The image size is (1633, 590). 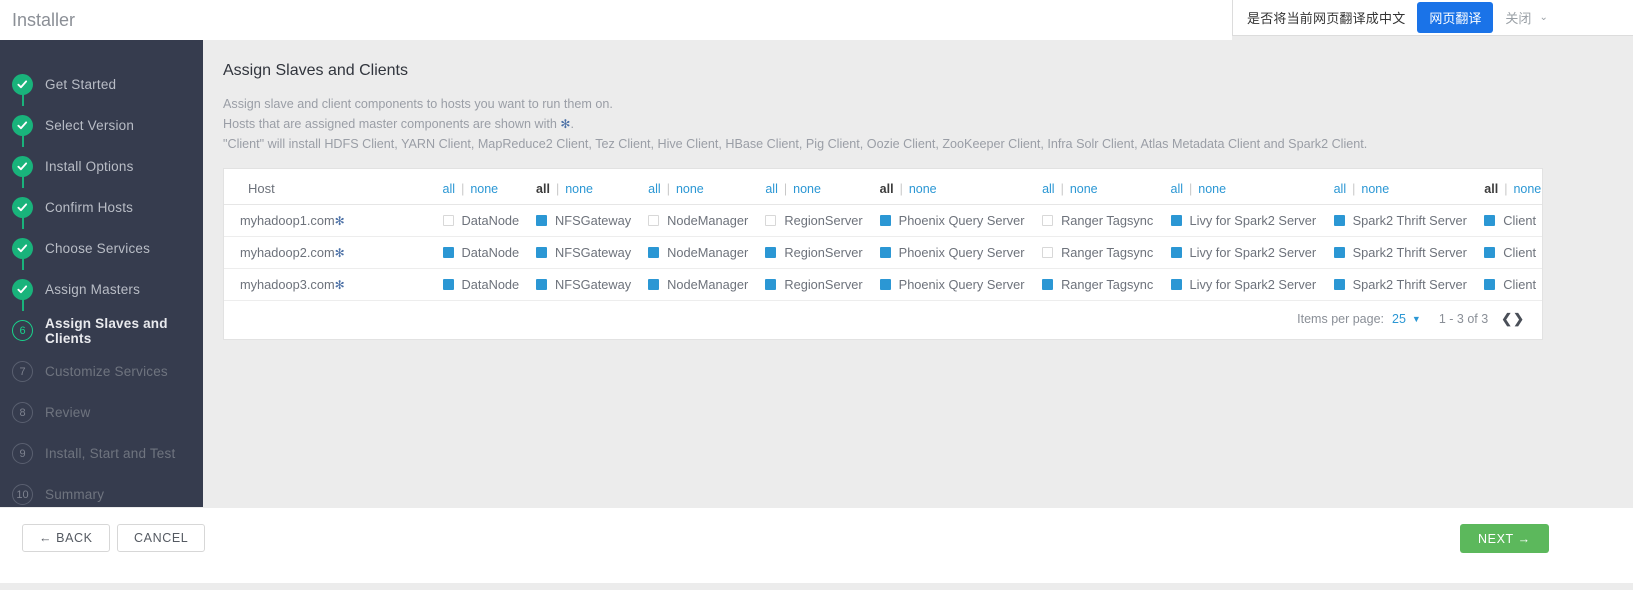 What do you see at coordinates (1416, 319) in the screenshot?
I see `items-per-page-dropdown-icon: ▼` at bounding box center [1416, 319].